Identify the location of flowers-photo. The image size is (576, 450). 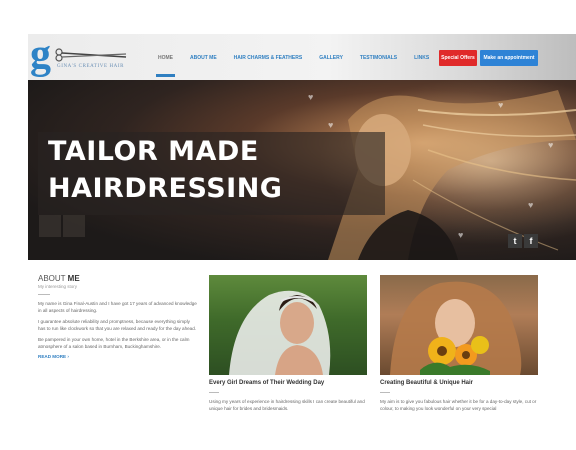
(459, 325).